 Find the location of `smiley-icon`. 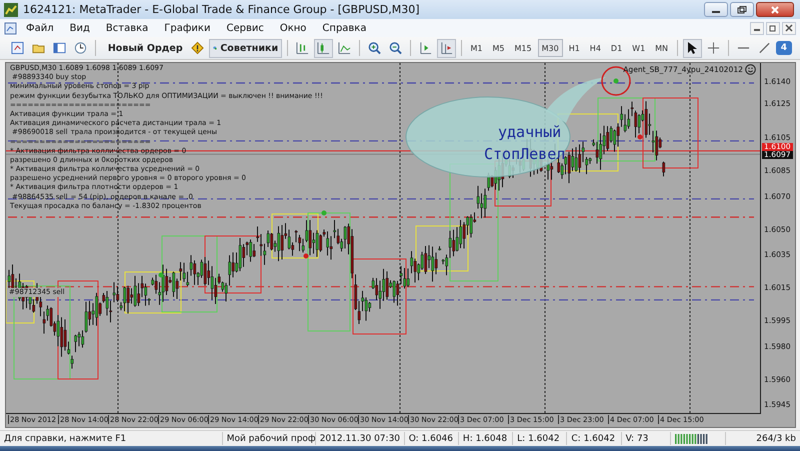

smiley-icon is located at coordinates (750, 69).